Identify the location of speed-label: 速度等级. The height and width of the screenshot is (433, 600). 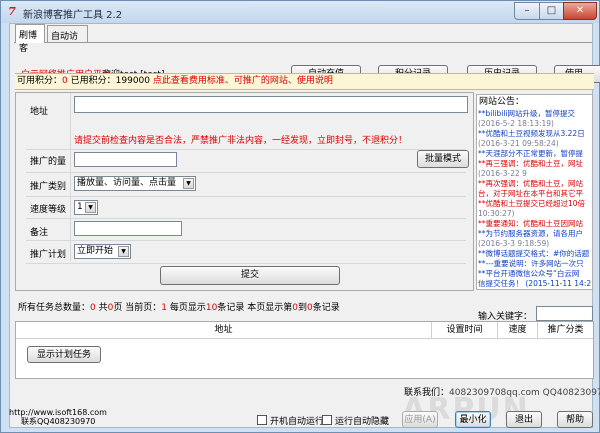
(48, 210).